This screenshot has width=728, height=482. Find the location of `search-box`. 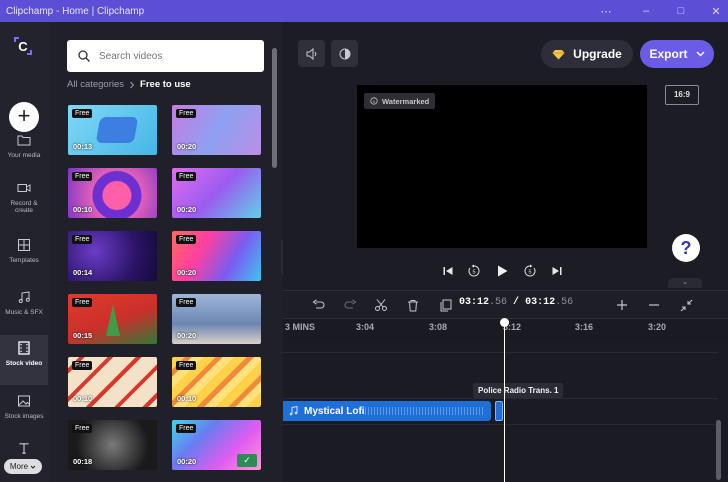

search-box is located at coordinates (165, 56).